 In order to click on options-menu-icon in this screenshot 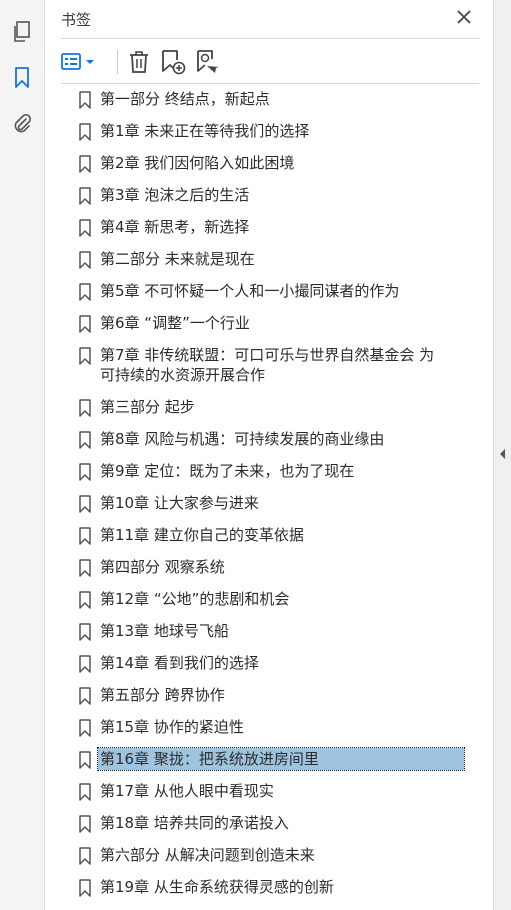, I will do `click(77, 61)`.